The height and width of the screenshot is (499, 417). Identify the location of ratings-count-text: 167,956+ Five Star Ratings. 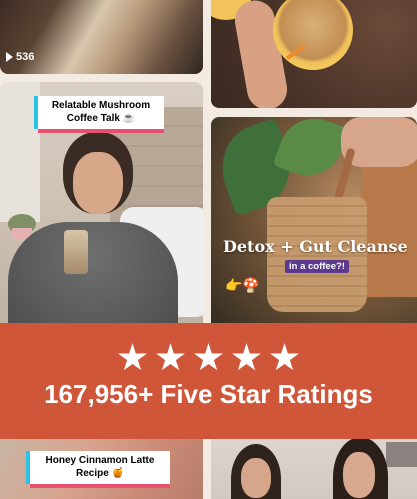
(208, 394).